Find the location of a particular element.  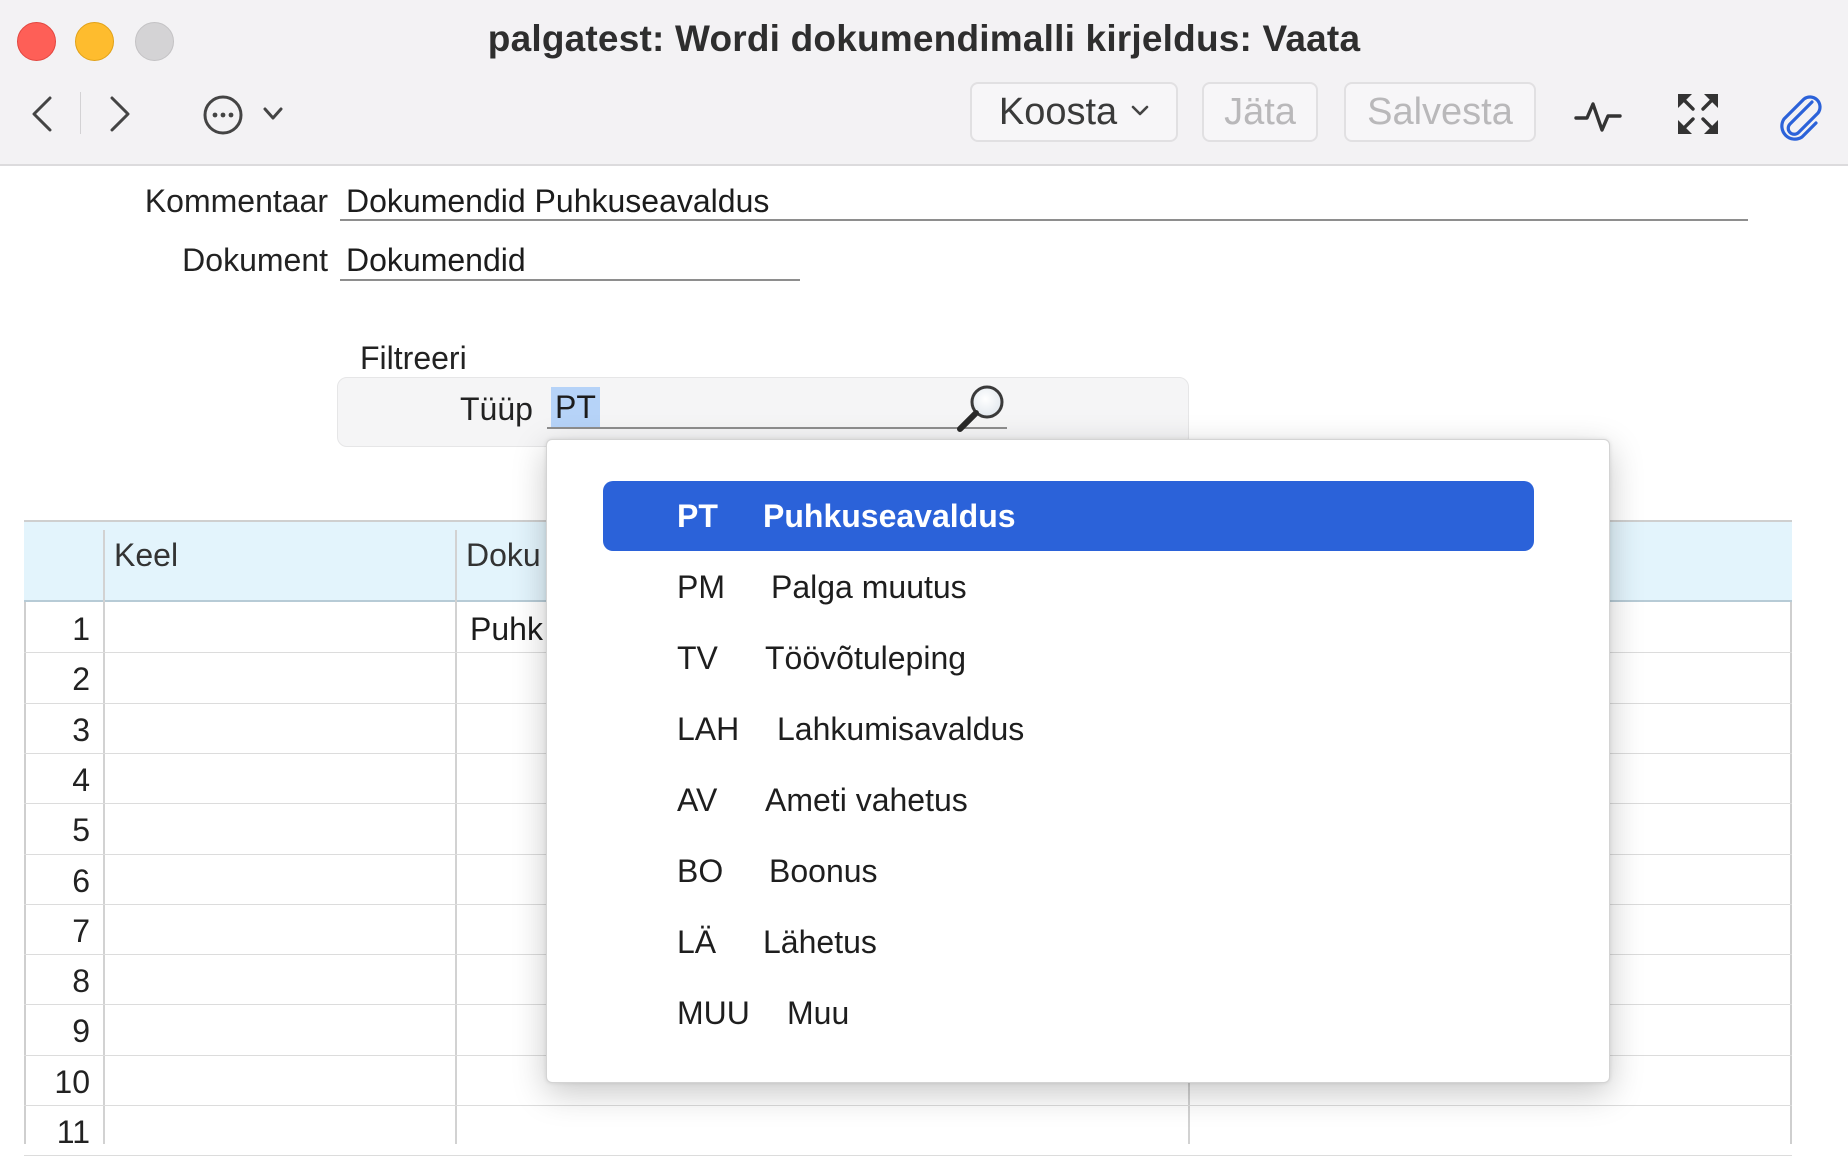

dropdown-option-lah: LAH Lahkumisavaldus is located at coordinates (1068, 729).